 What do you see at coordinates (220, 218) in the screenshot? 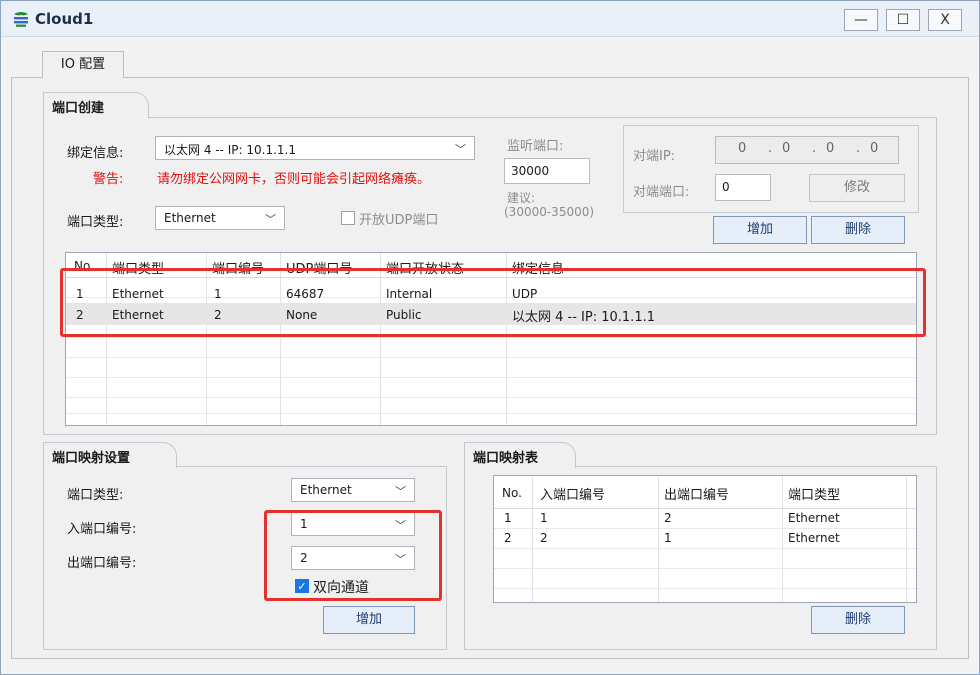
I see `port-type-select: Ethernet ﹀` at bounding box center [220, 218].